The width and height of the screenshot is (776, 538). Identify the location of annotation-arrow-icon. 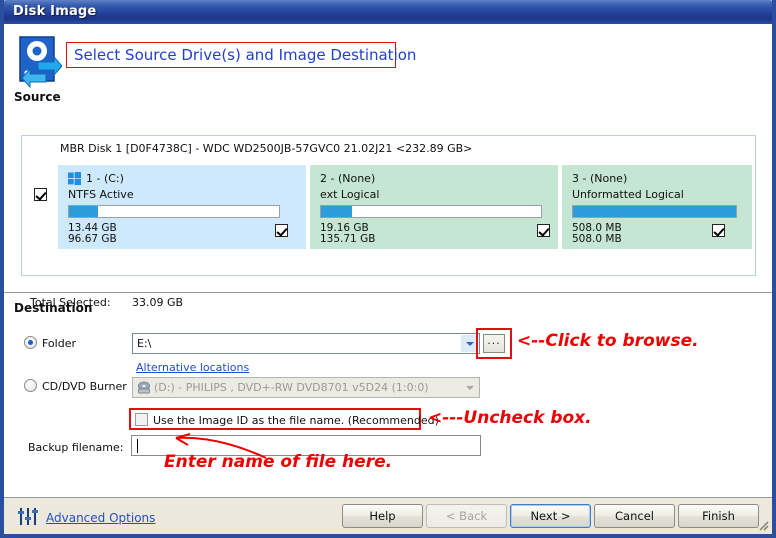
(221, 446).